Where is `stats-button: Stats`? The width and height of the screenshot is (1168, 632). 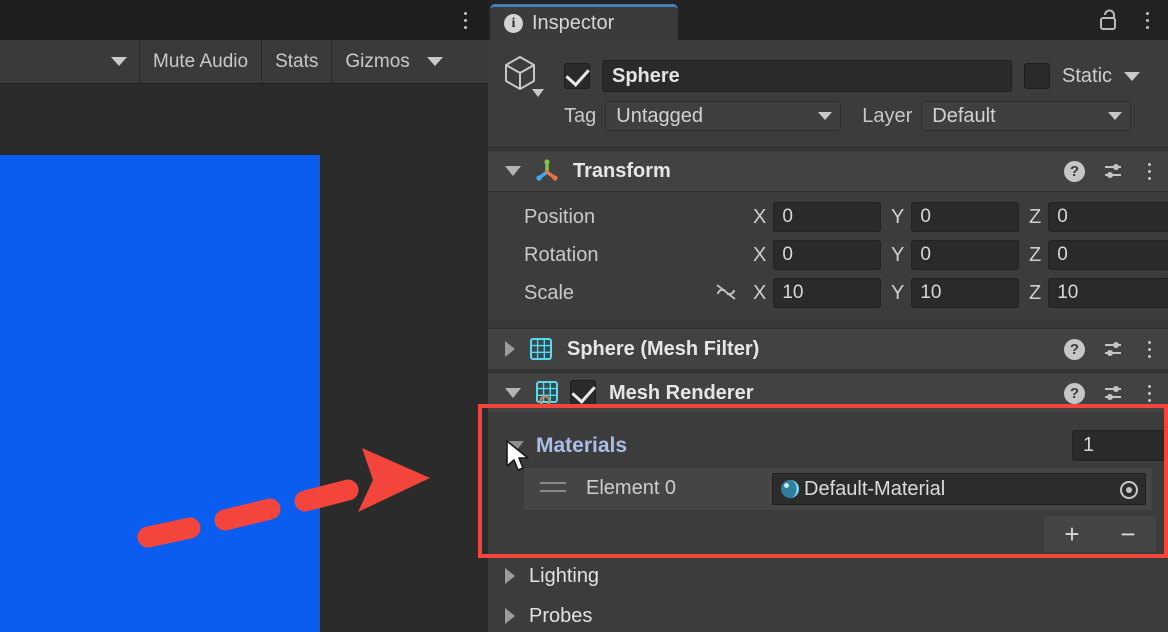 stats-button: Stats is located at coordinates (297, 61).